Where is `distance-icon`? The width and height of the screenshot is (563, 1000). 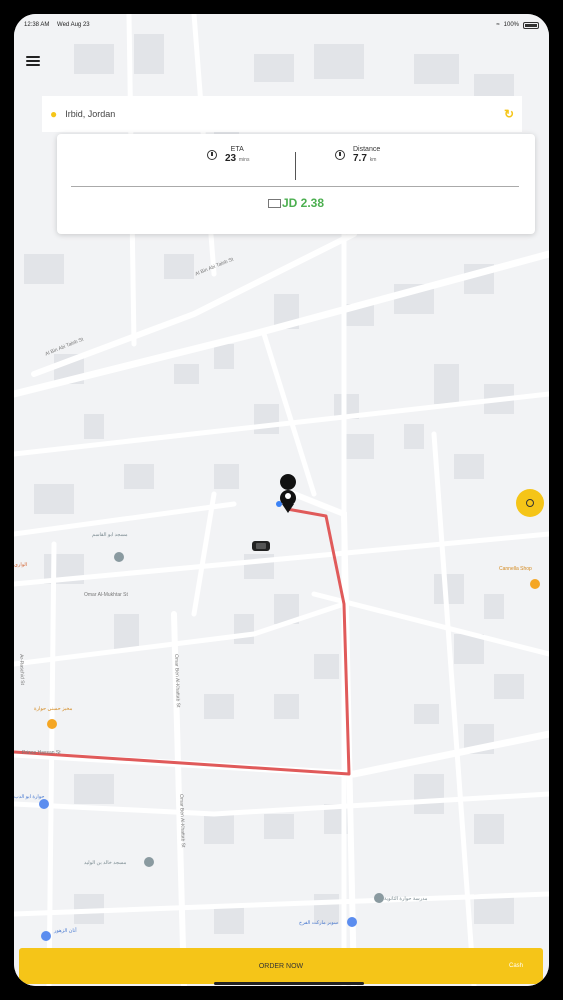 distance-icon is located at coordinates (340, 155).